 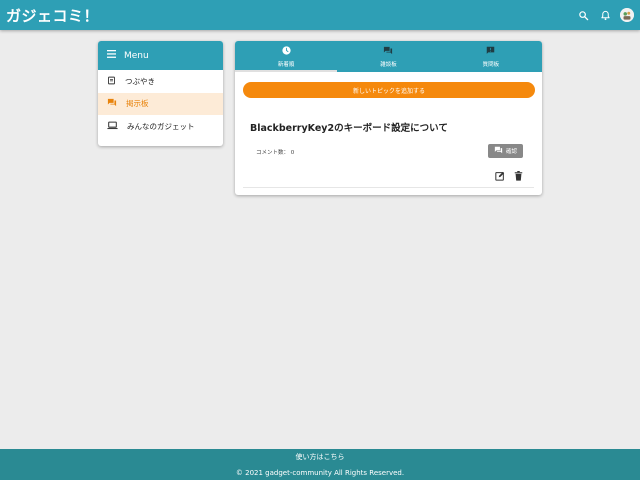 I want to click on board-tabs: 新着順 雑談板 質問板, so click(x=388, y=56).